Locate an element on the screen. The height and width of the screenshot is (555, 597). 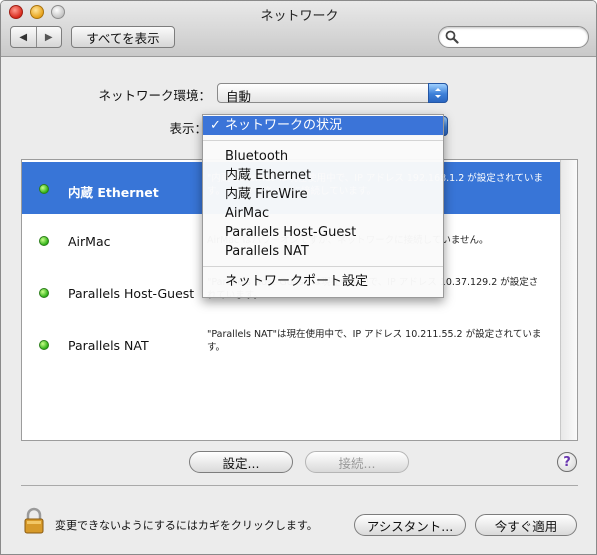
location-label: ネットワーク環境： is located at coordinates (154, 95).